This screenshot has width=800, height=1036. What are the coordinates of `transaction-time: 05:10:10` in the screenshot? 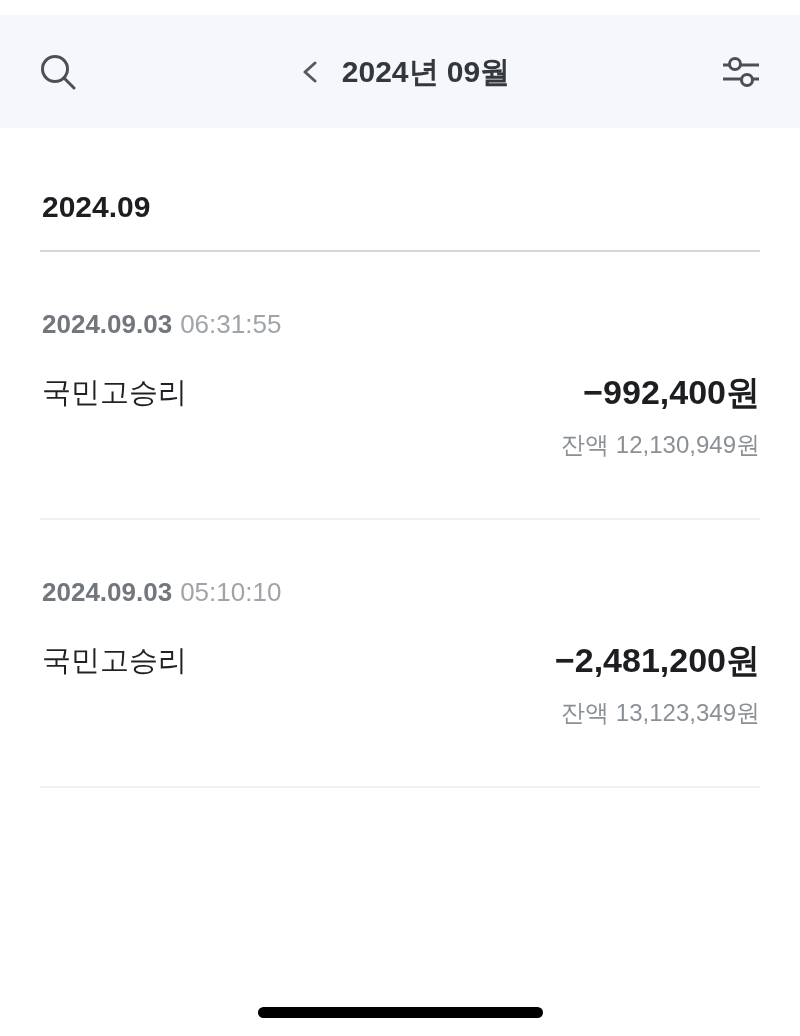 It's located at (231, 592).